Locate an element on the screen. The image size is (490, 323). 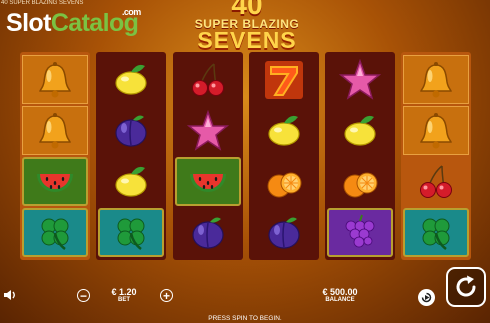
game-logo: 40 SUPER BLAZING SEVENS is located at coordinates (247, 26).